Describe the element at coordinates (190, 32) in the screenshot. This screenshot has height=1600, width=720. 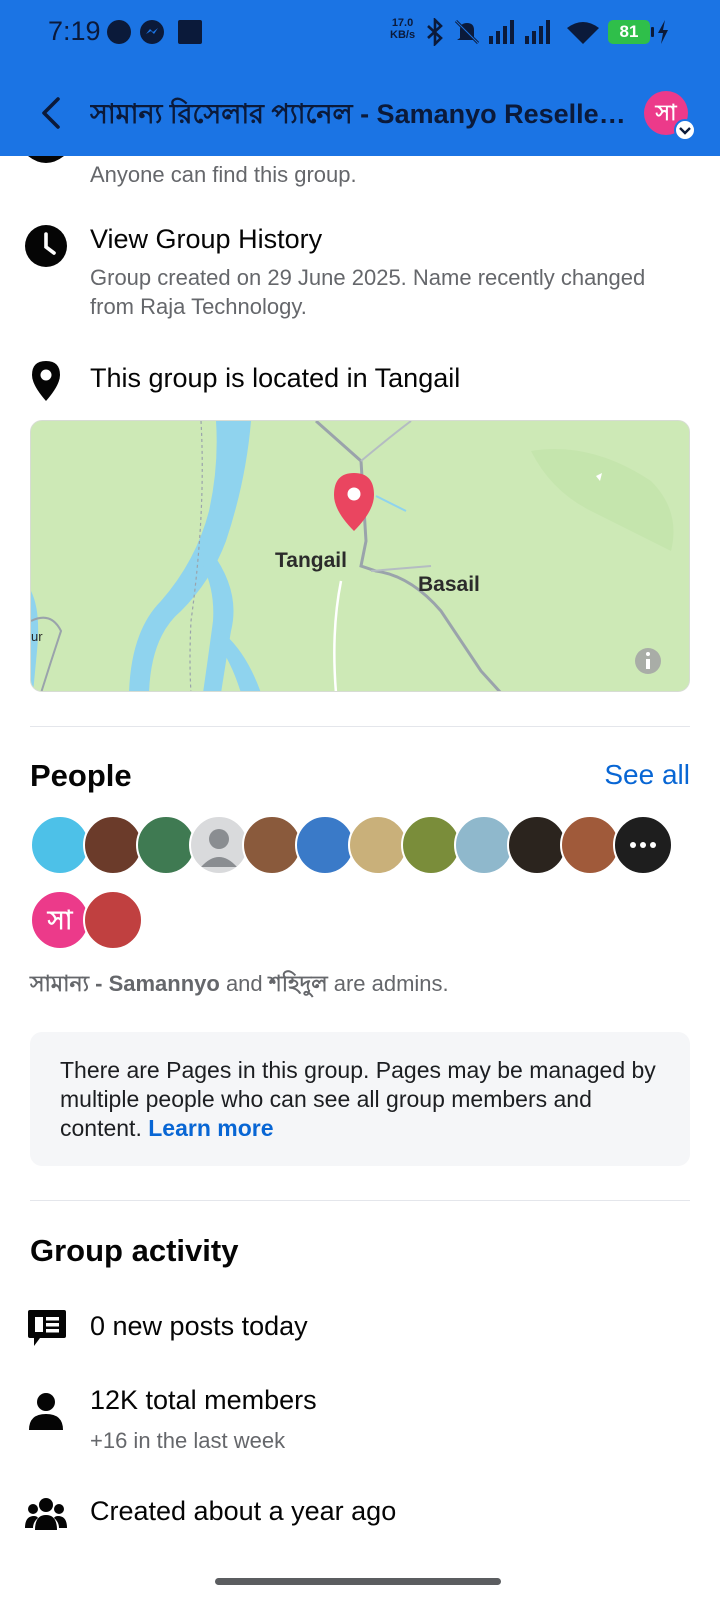
I see `square-icon` at that location.